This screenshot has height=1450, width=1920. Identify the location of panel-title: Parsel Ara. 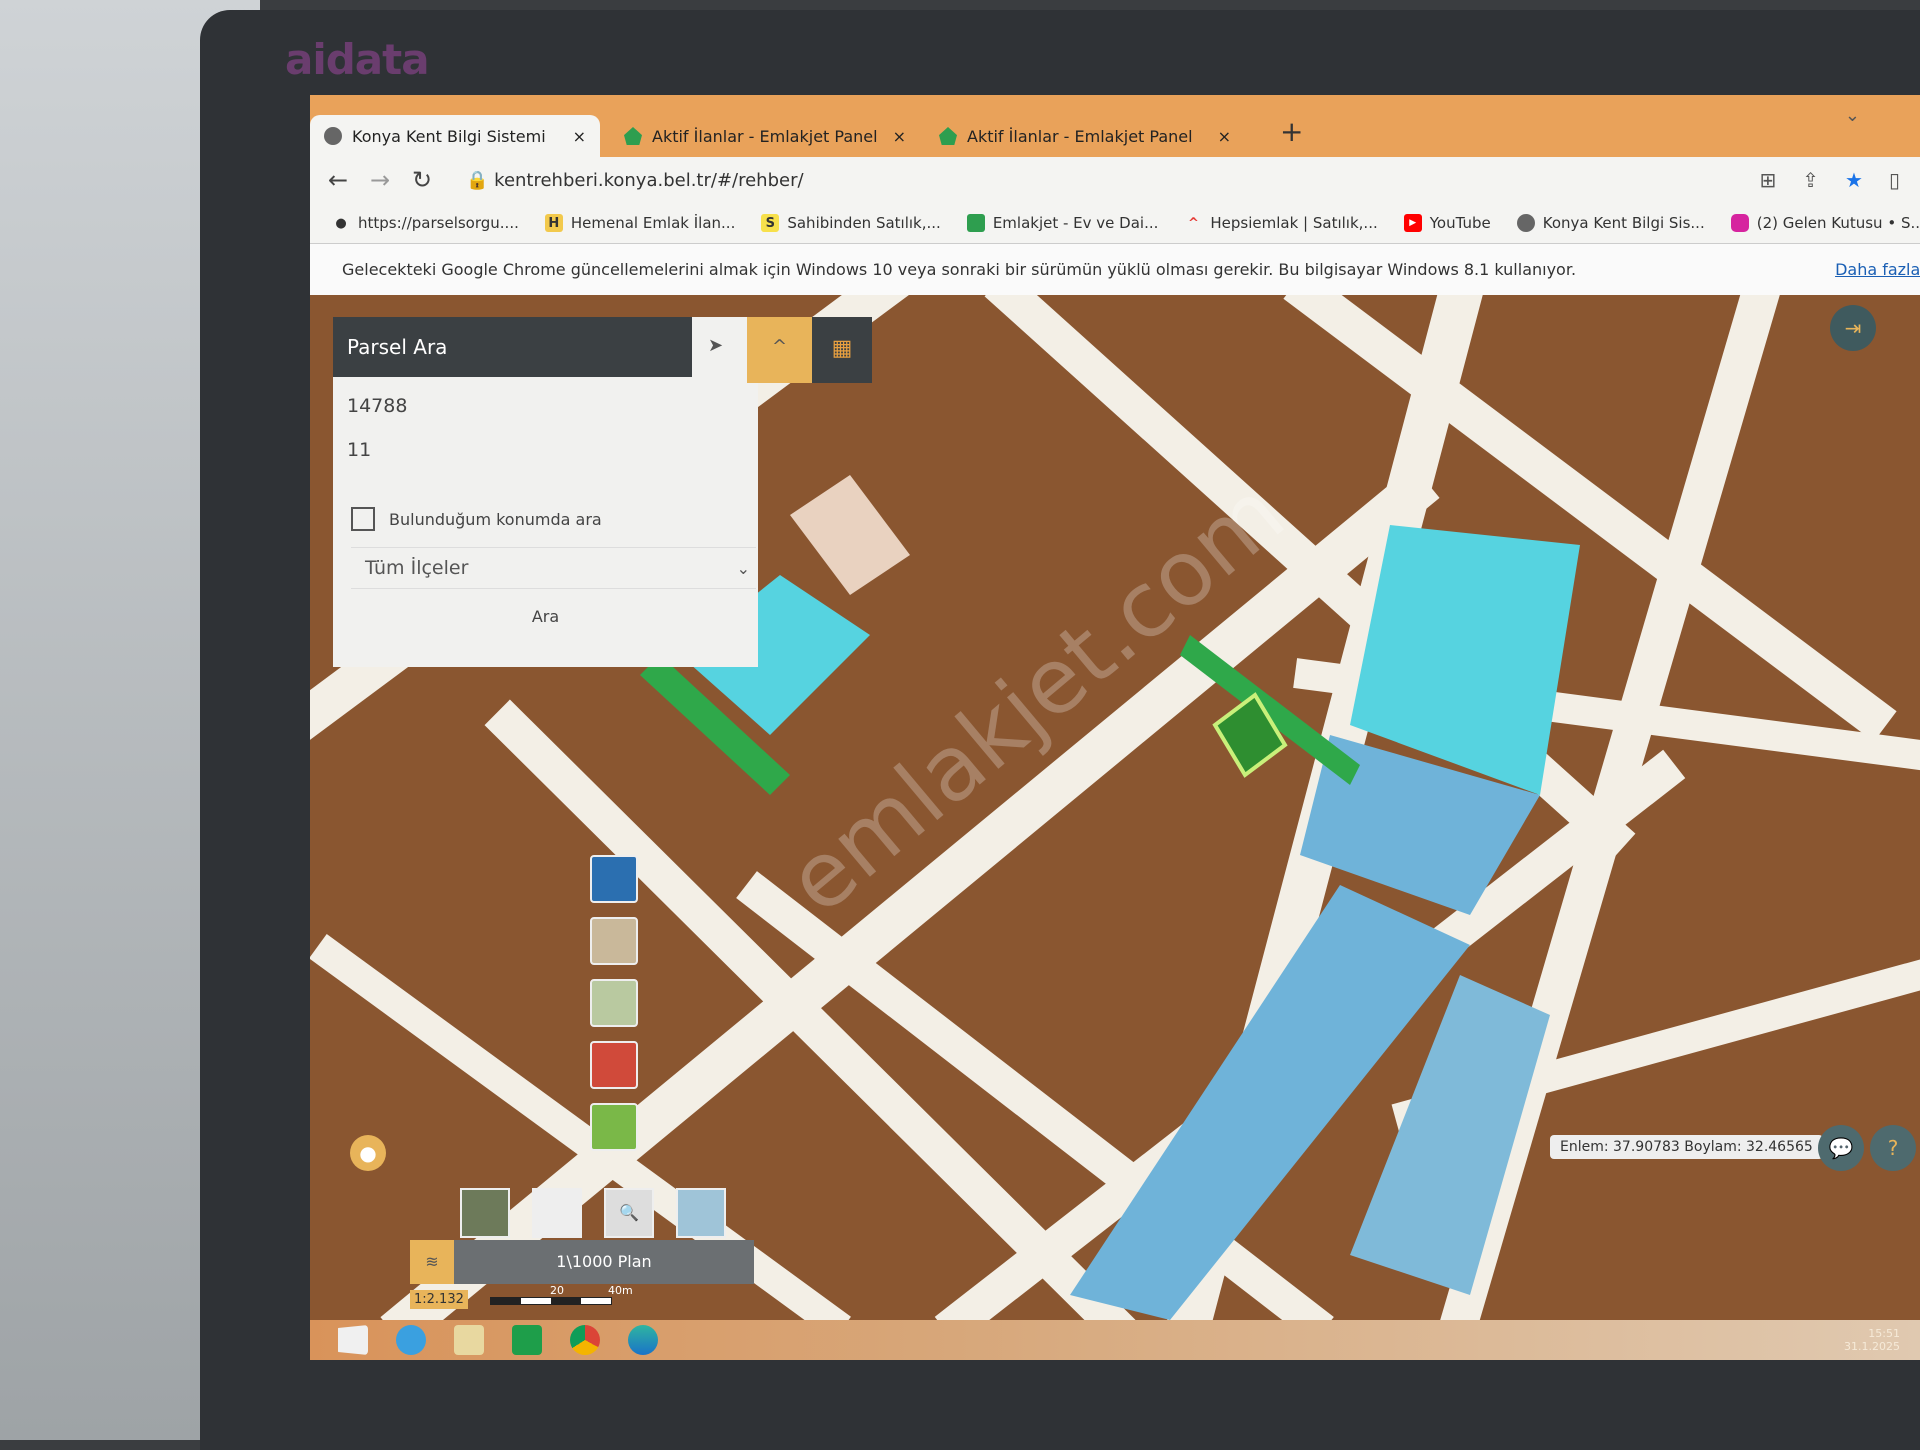
(512, 347).